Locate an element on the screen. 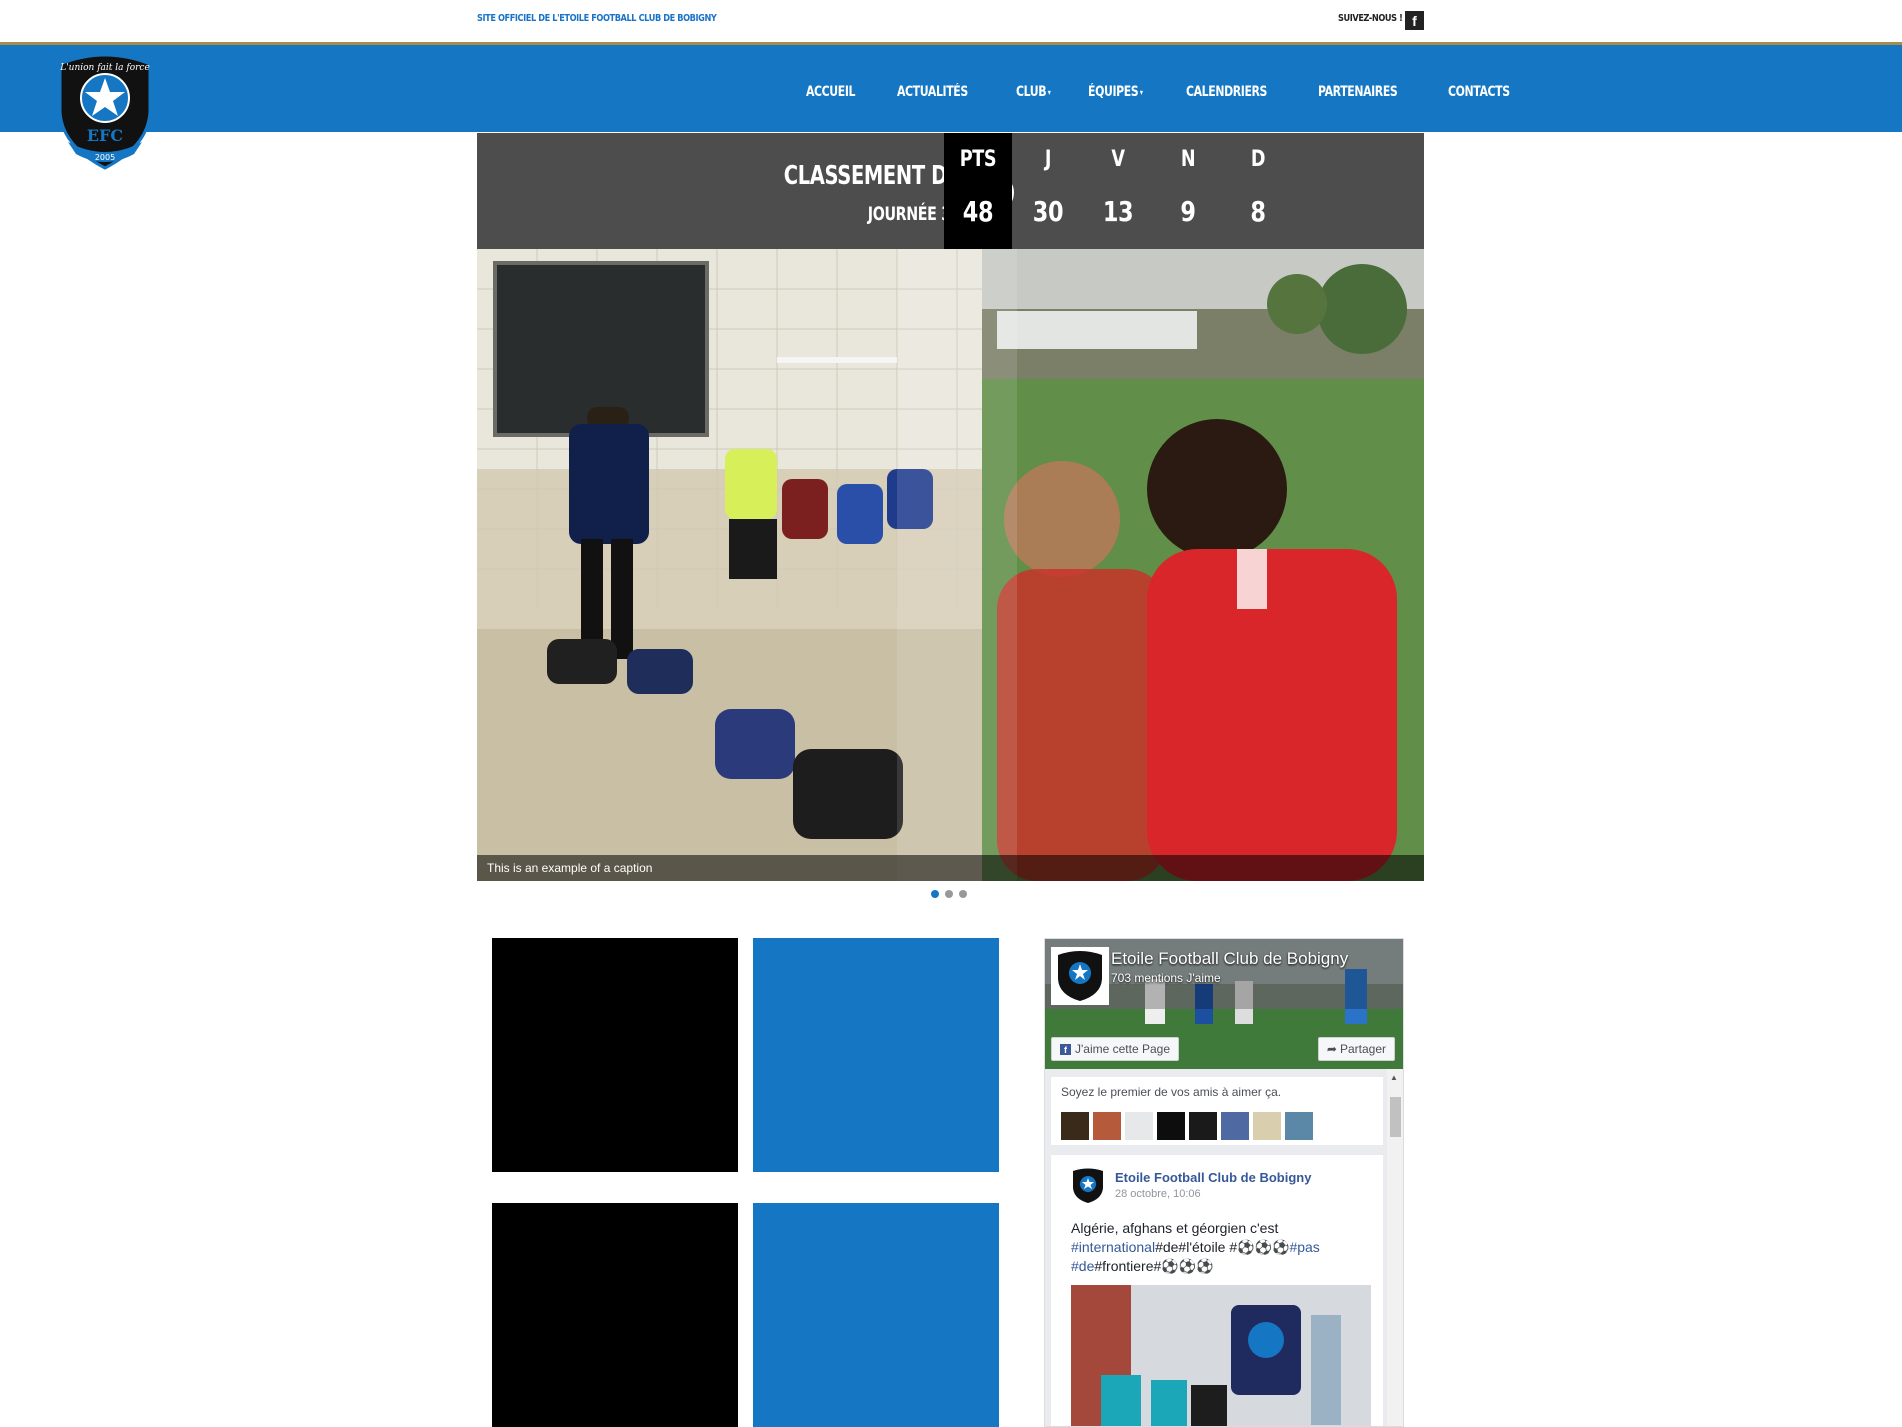 The height and width of the screenshot is (1427, 1902). standings-column: D8 is located at coordinates (1258, 191).